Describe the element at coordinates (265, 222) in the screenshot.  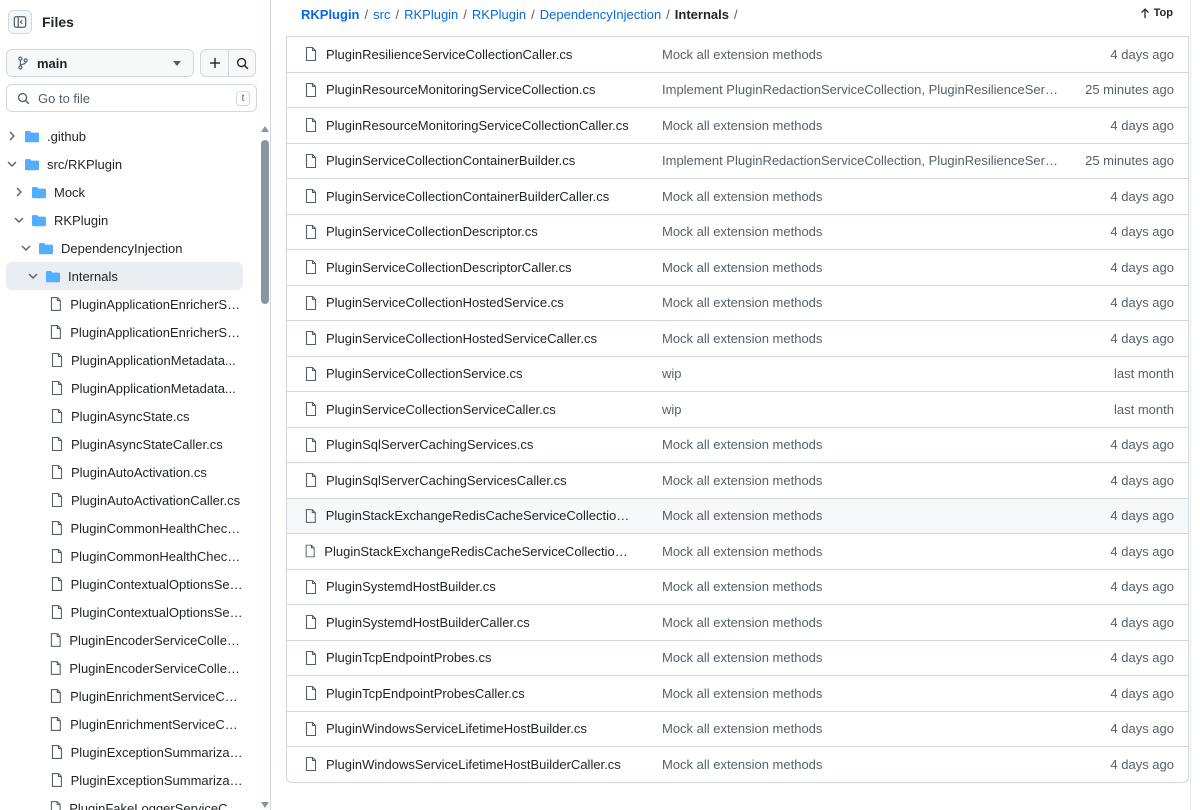
I see `scrollbar-thumb` at that location.